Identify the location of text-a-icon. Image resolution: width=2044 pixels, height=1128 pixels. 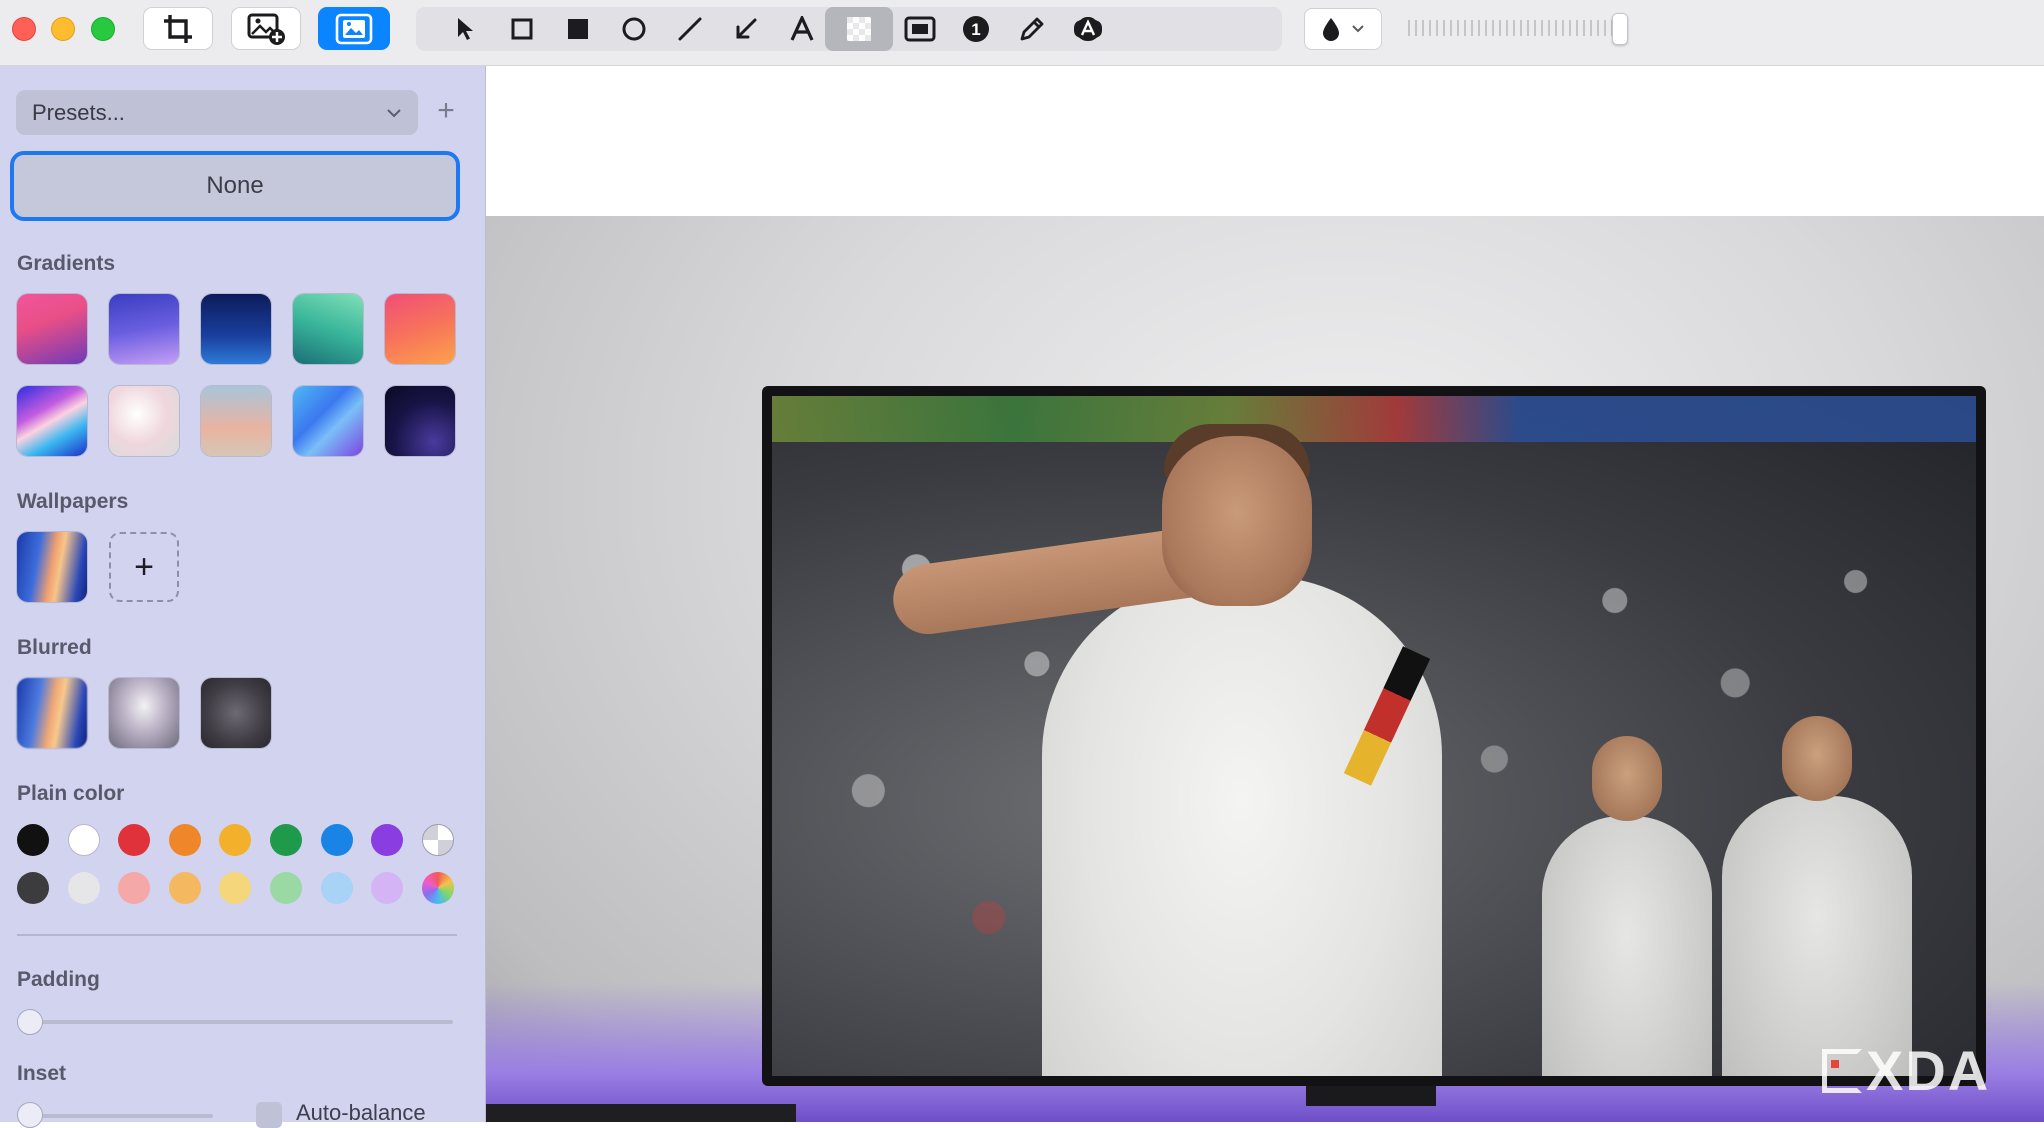
(802, 28).